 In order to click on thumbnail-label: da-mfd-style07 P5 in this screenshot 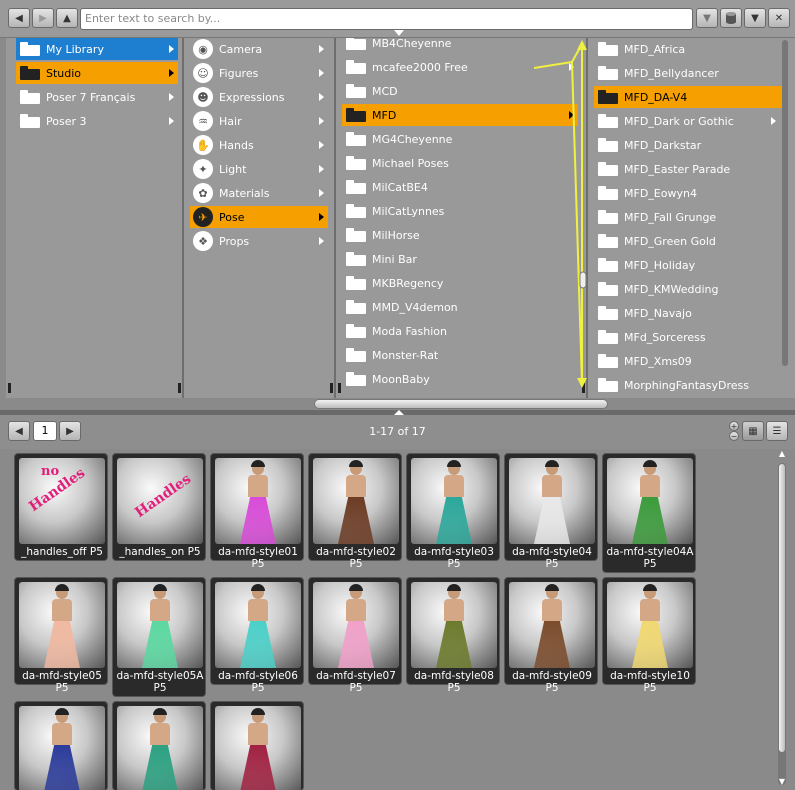, I will do `click(356, 682)`.